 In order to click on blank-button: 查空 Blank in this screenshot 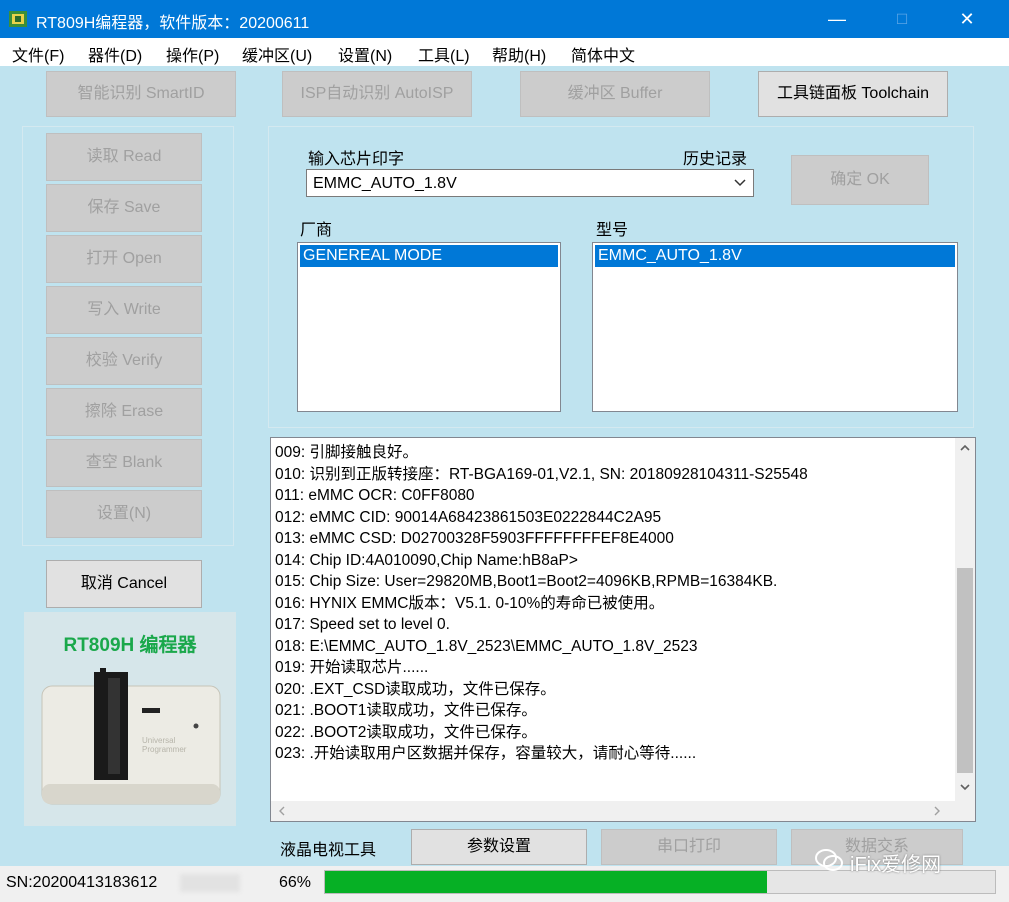, I will do `click(124, 463)`.